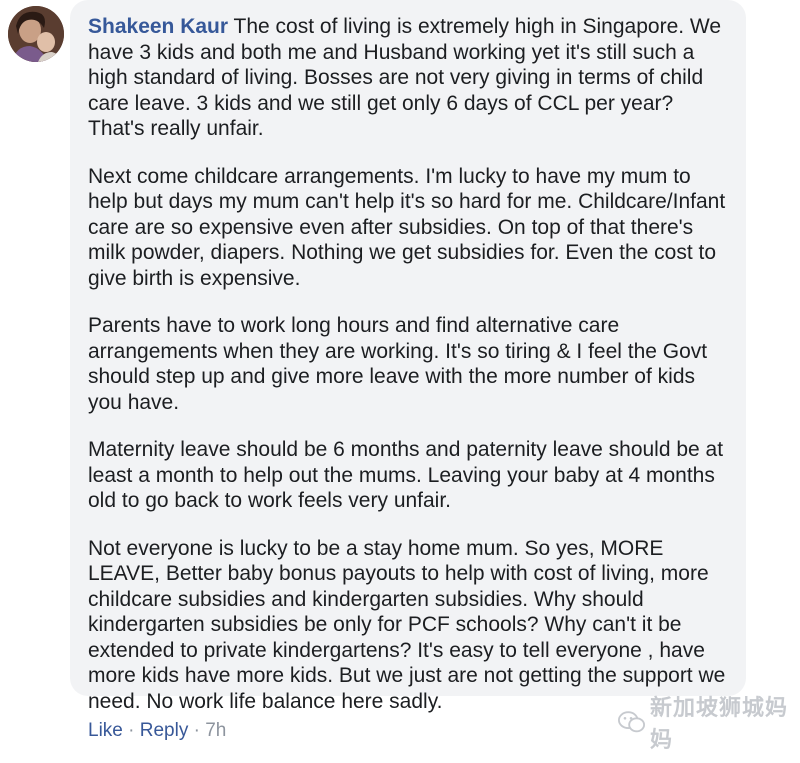  Describe the element at coordinates (105, 731) in the screenshot. I see `like-link: Like` at that location.